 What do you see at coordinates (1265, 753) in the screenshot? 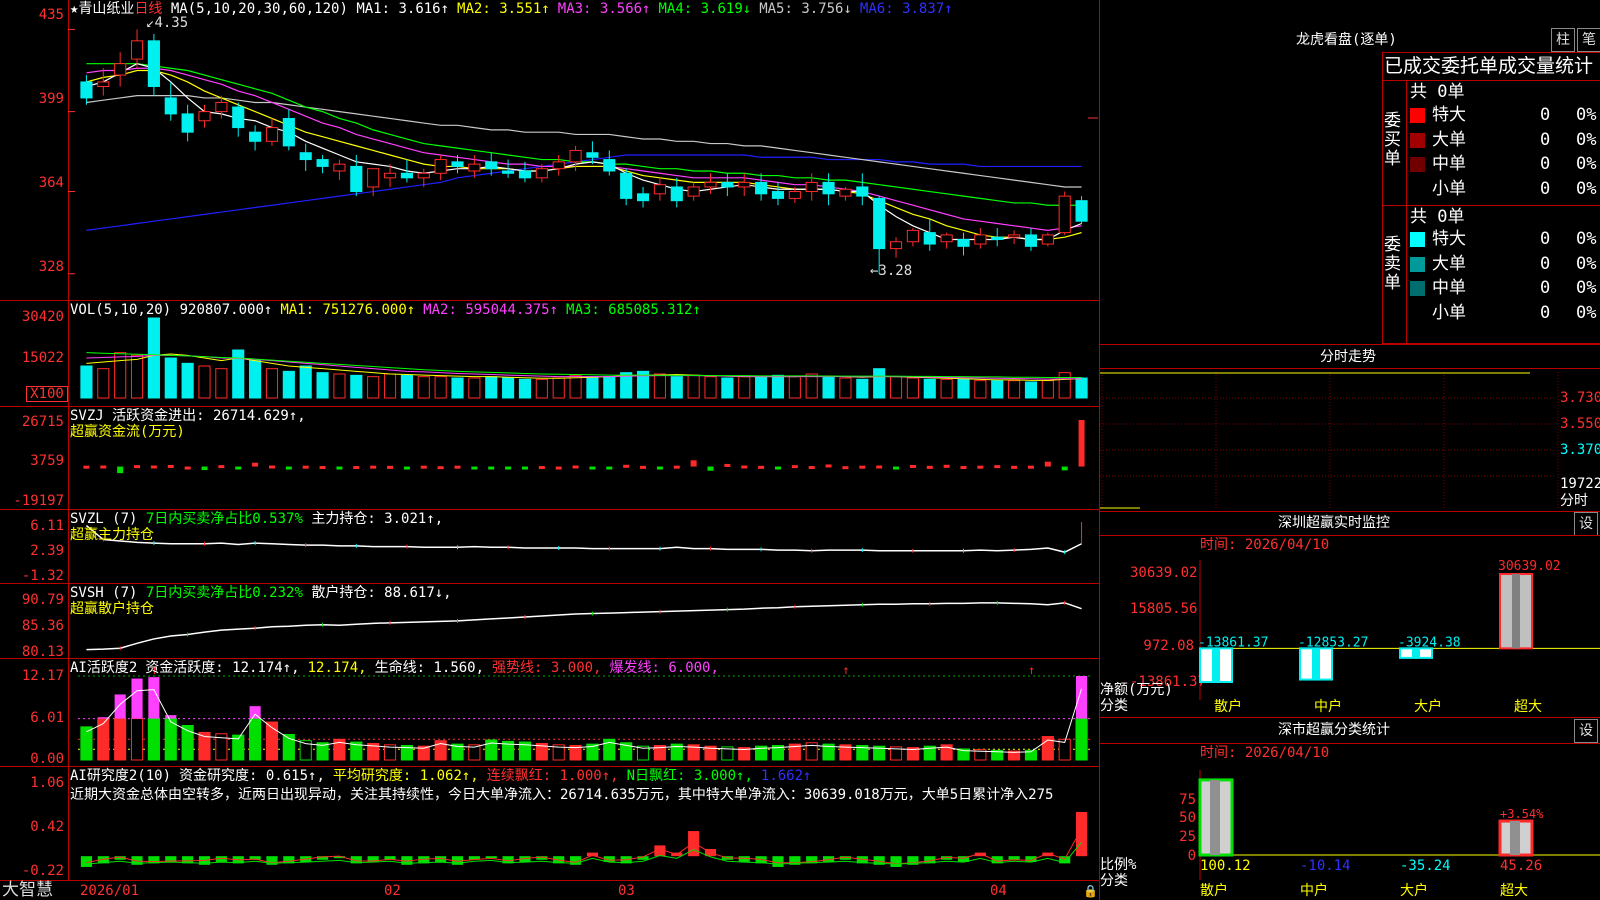
I see `cls-time: 时间: 2026/04/10` at bounding box center [1265, 753].